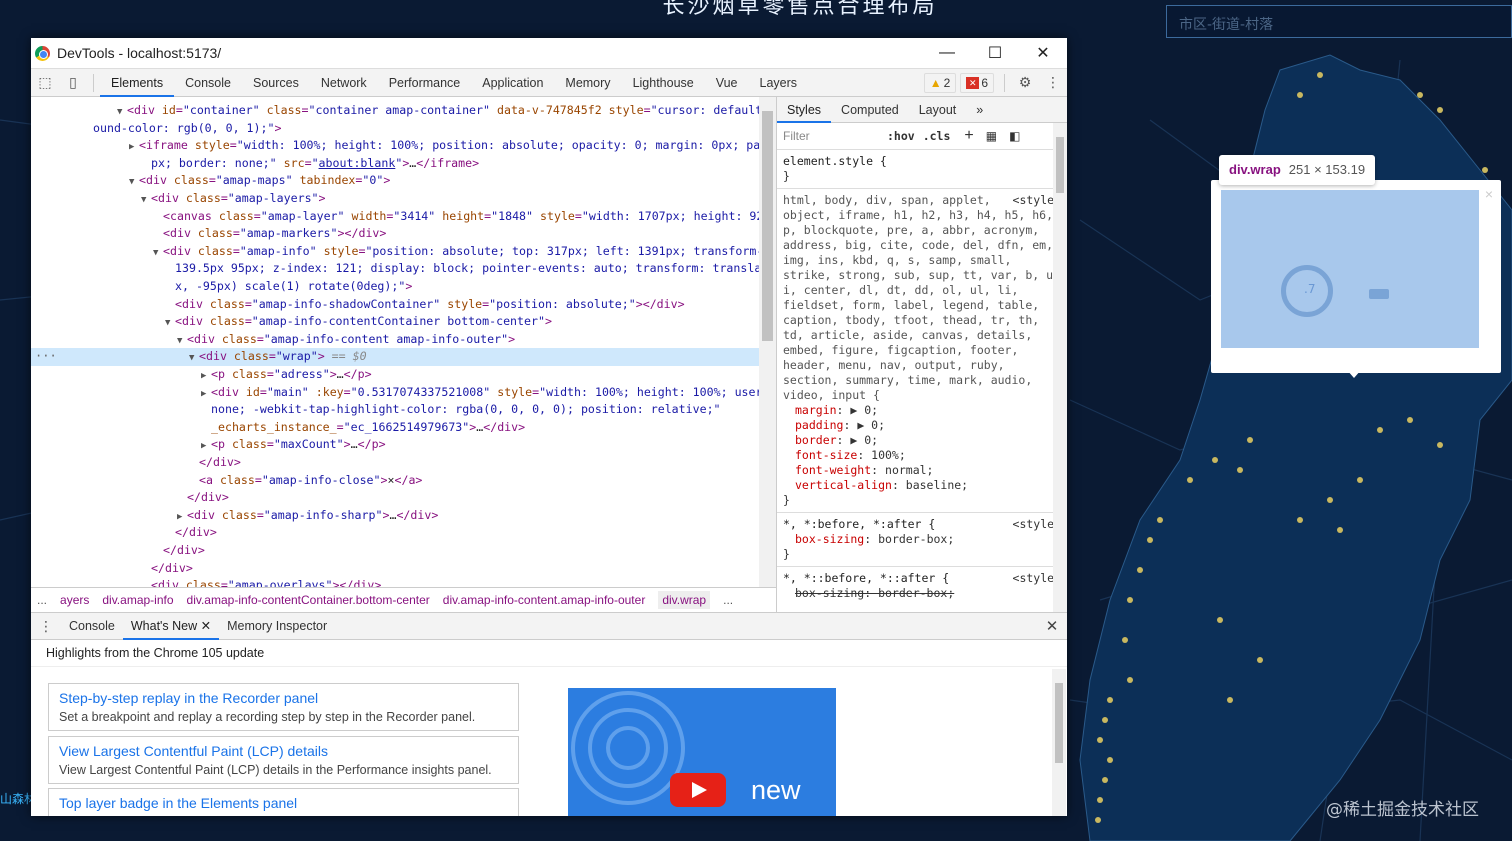 This screenshot has width=1512, height=841. Describe the element at coordinates (922, 425) in the screenshot. I see `css-property: padding: ▶ 0;` at that location.